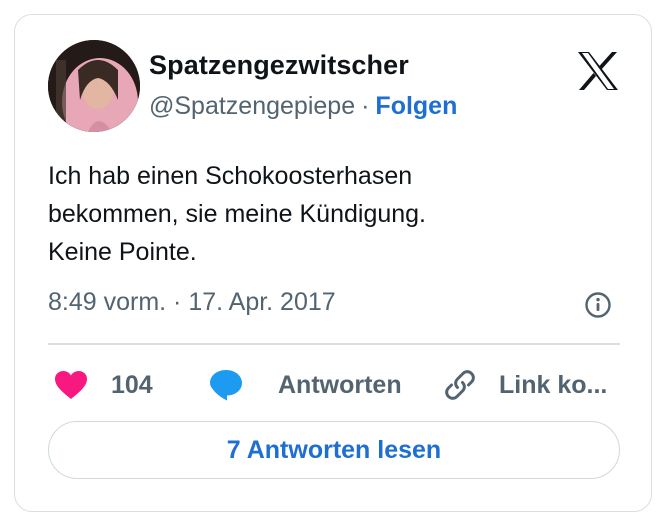  I want to click on handle-row: @Spatzengepiepe · Folgen, so click(303, 106).